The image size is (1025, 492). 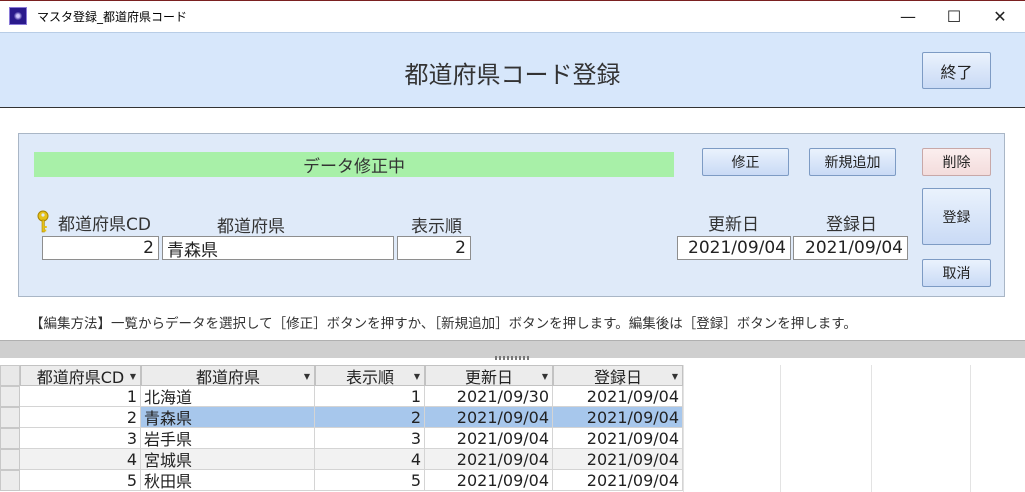 I want to click on cell-cd: 4, so click(x=80, y=459).